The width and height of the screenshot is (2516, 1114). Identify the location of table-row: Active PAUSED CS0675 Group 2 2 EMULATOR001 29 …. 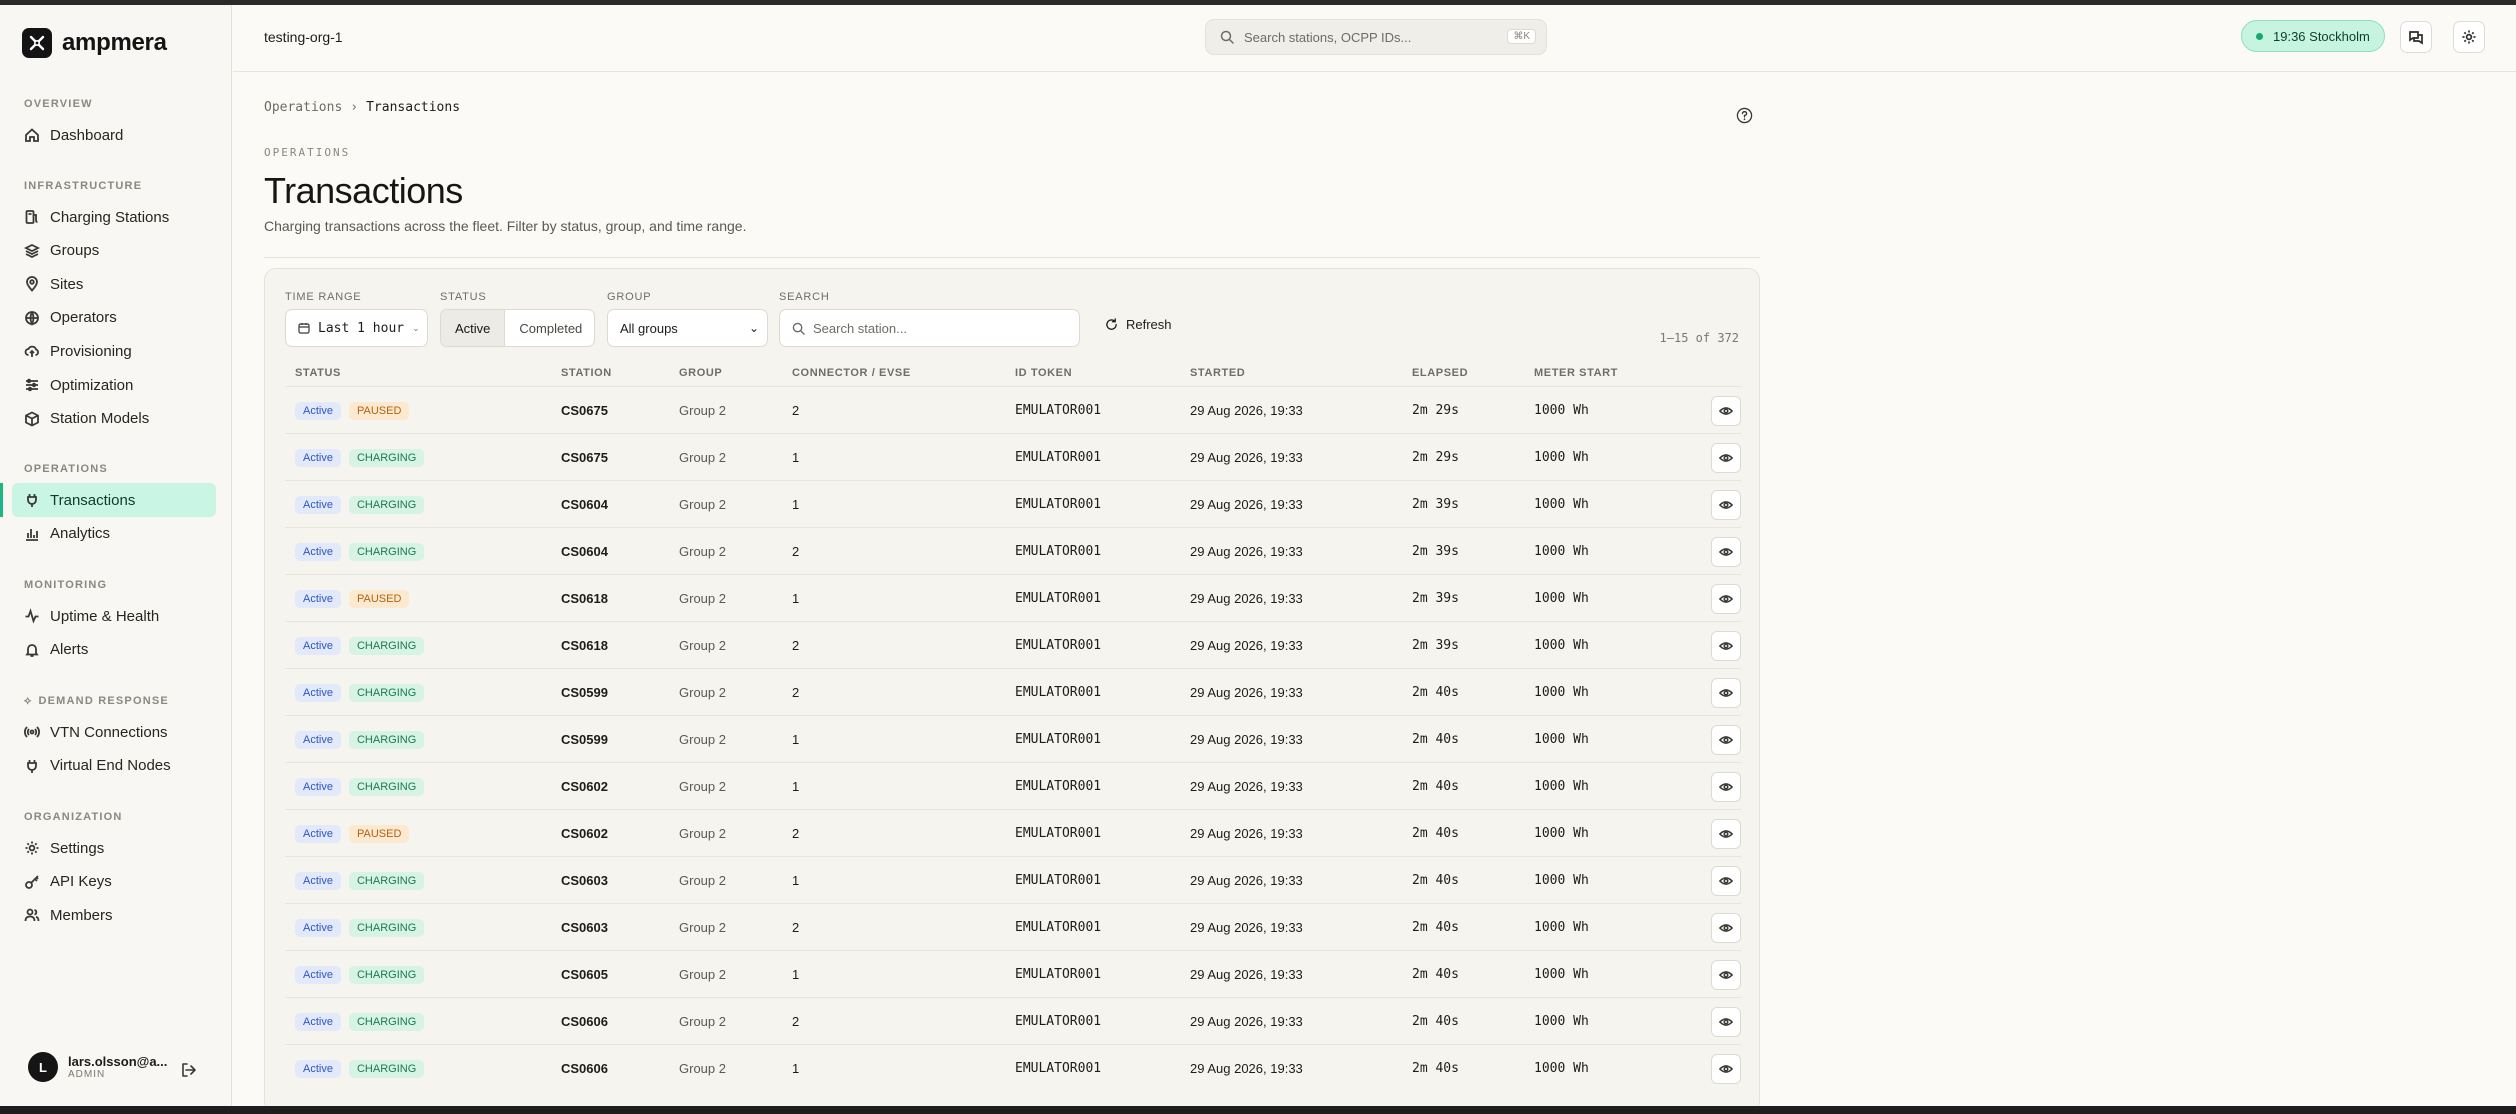
(1013, 409).